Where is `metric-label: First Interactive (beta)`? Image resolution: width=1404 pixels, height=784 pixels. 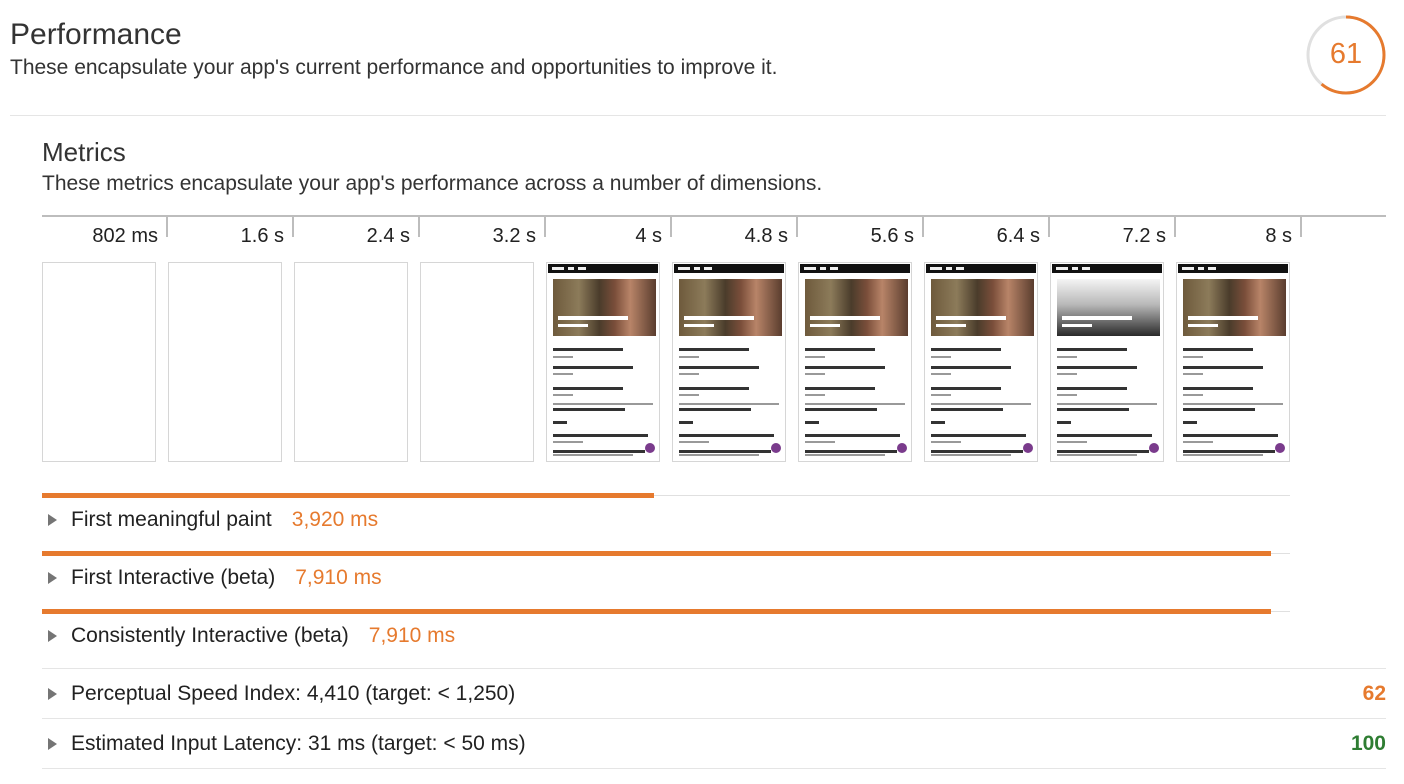 metric-label: First Interactive (beta) is located at coordinates (173, 577).